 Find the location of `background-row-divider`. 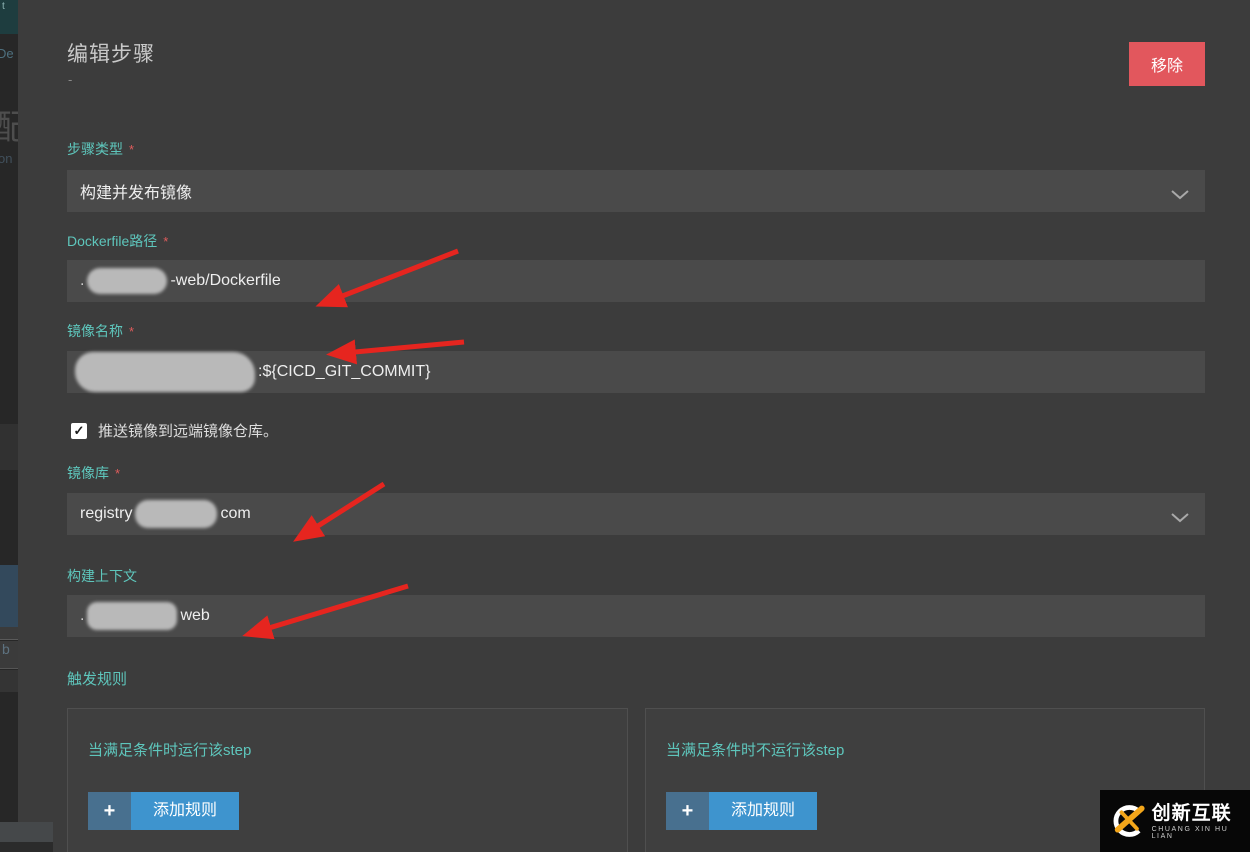

background-row-divider is located at coordinates (9, 633).